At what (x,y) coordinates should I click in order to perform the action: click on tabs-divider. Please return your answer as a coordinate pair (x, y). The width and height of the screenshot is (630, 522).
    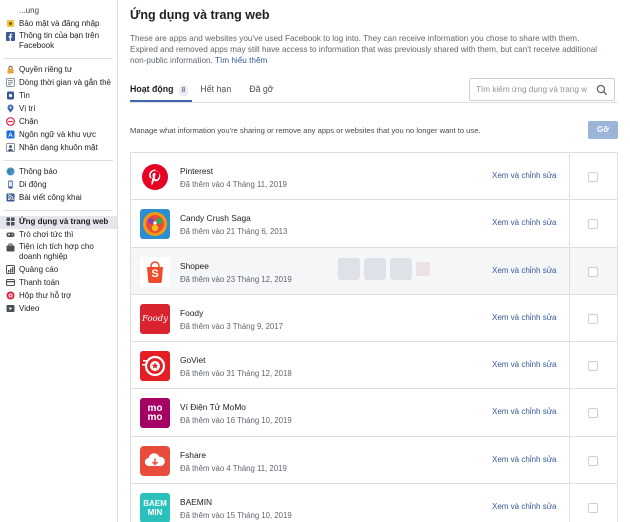
    Looking at the image, I should click on (374, 102).